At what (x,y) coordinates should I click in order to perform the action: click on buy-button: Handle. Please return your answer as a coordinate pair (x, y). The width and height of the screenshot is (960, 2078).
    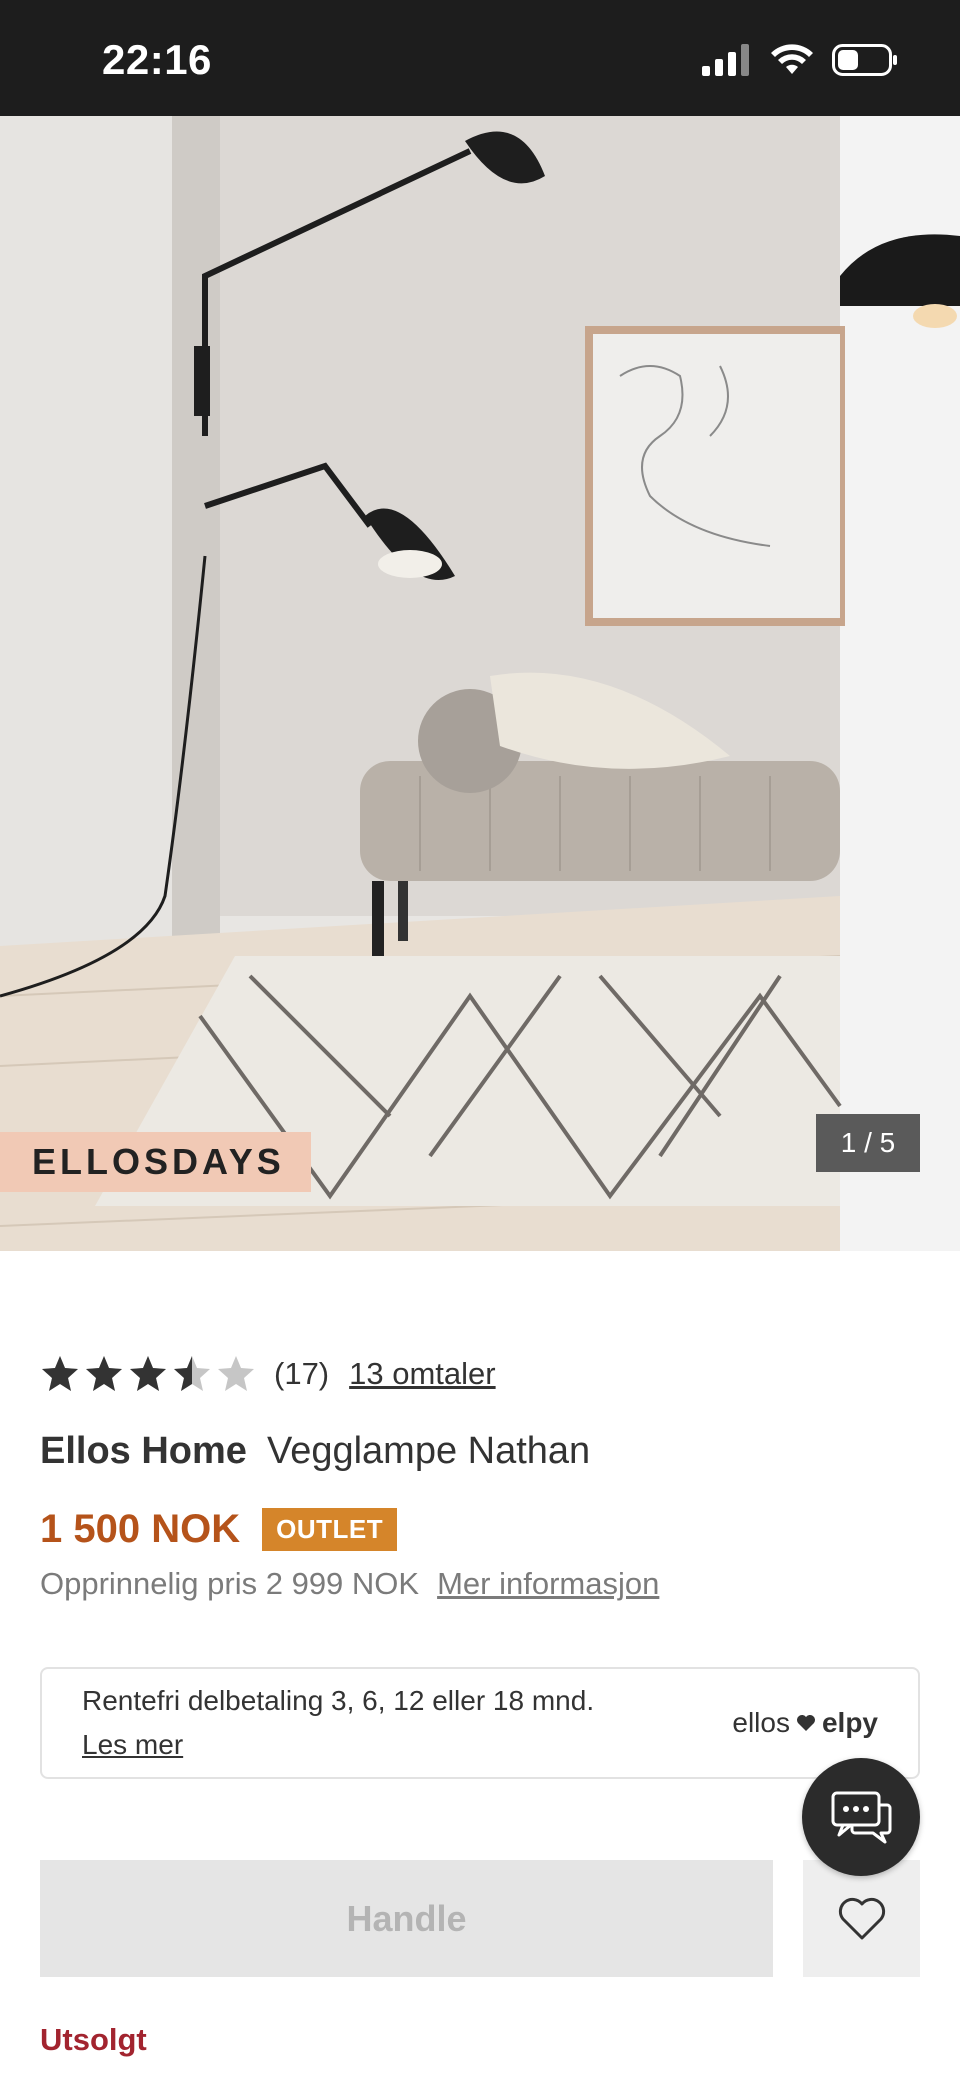
    Looking at the image, I should click on (406, 1918).